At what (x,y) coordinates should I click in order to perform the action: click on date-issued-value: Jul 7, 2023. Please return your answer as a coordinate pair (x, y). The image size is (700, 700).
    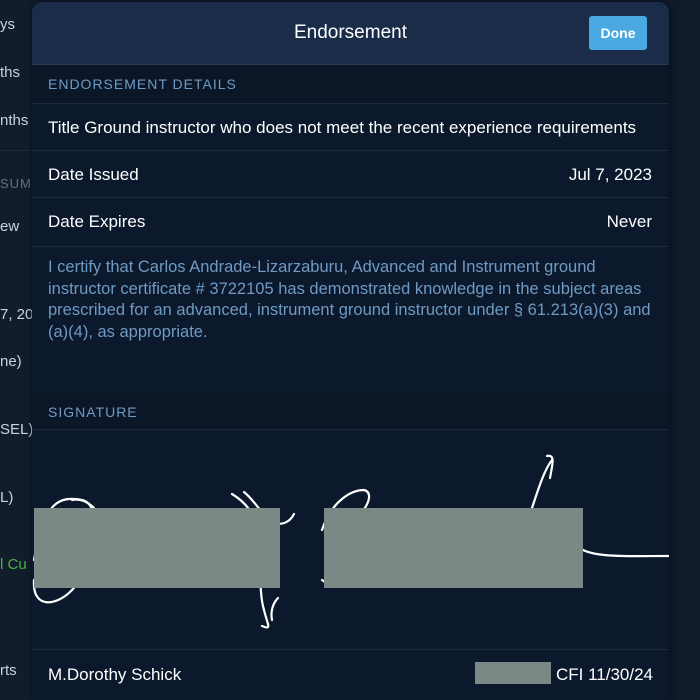
    Looking at the image, I should click on (610, 174).